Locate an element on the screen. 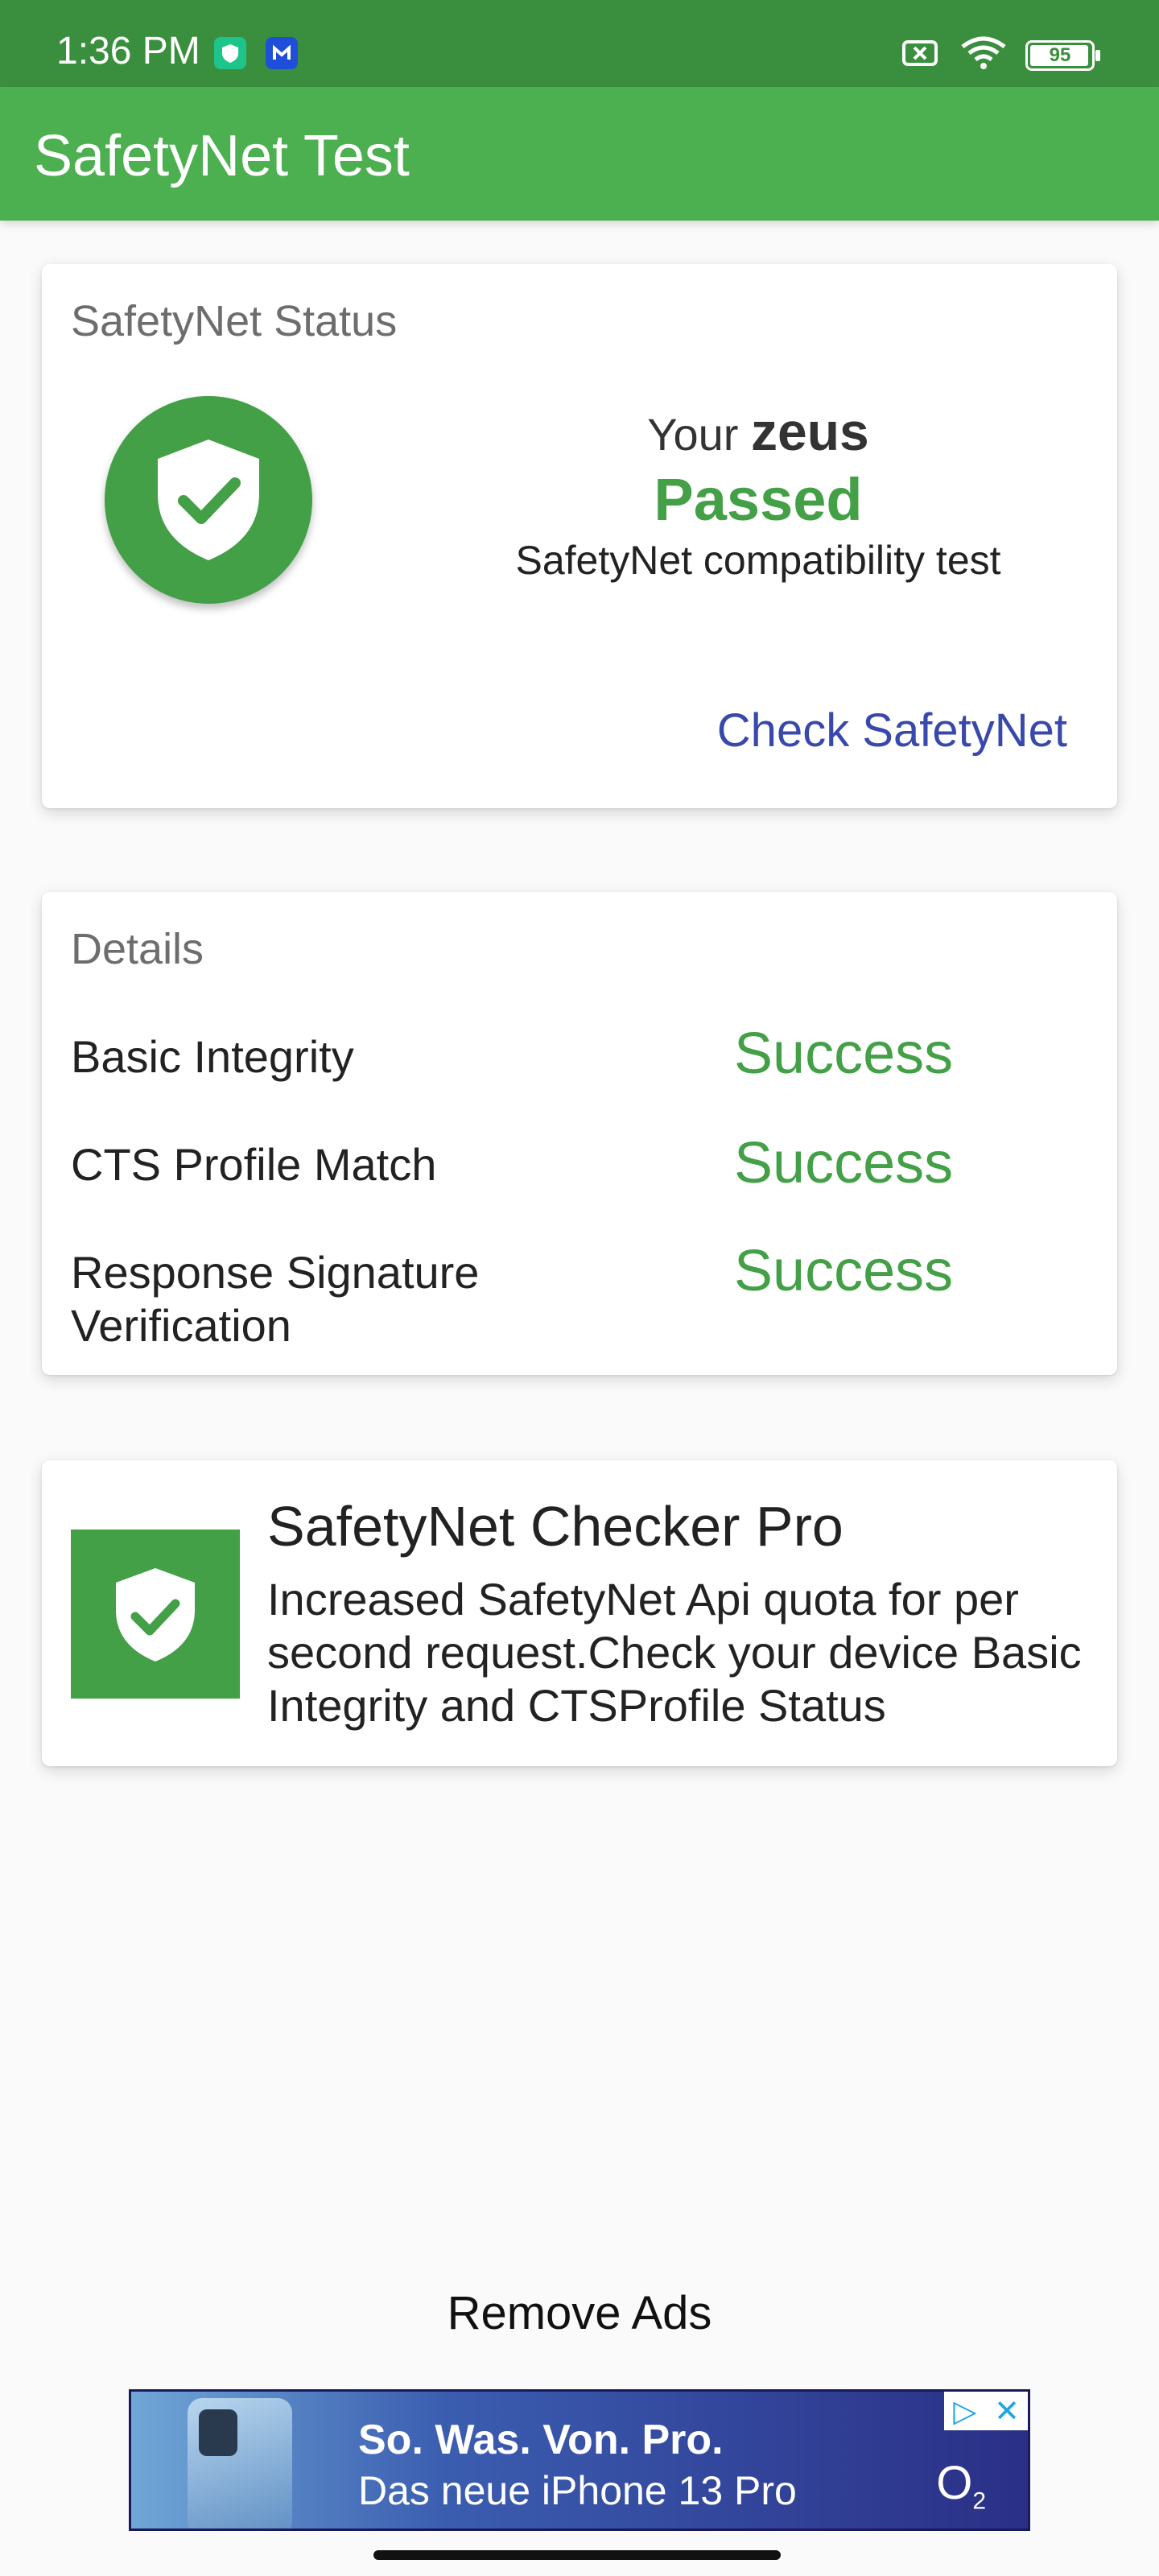 Image resolution: width=1159 pixels, height=2576 pixels. check-safetynet-button: Check SafetyNet is located at coordinates (892, 731).